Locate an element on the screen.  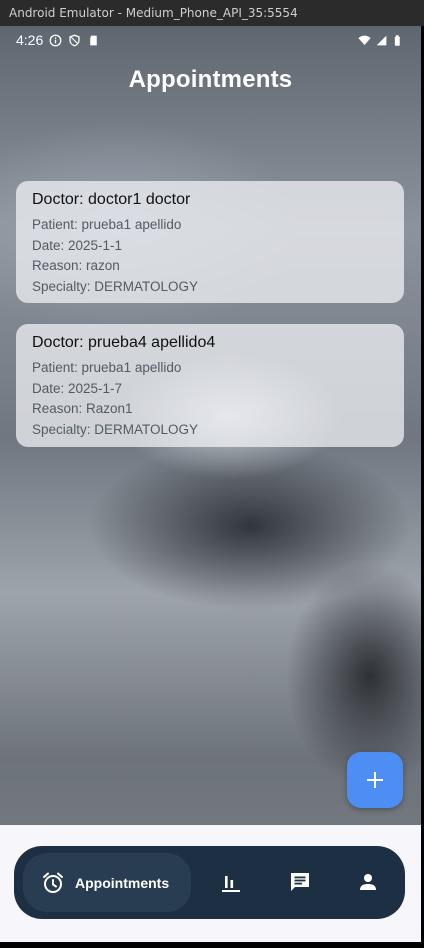
sd-card-icon is located at coordinates (93, 40).